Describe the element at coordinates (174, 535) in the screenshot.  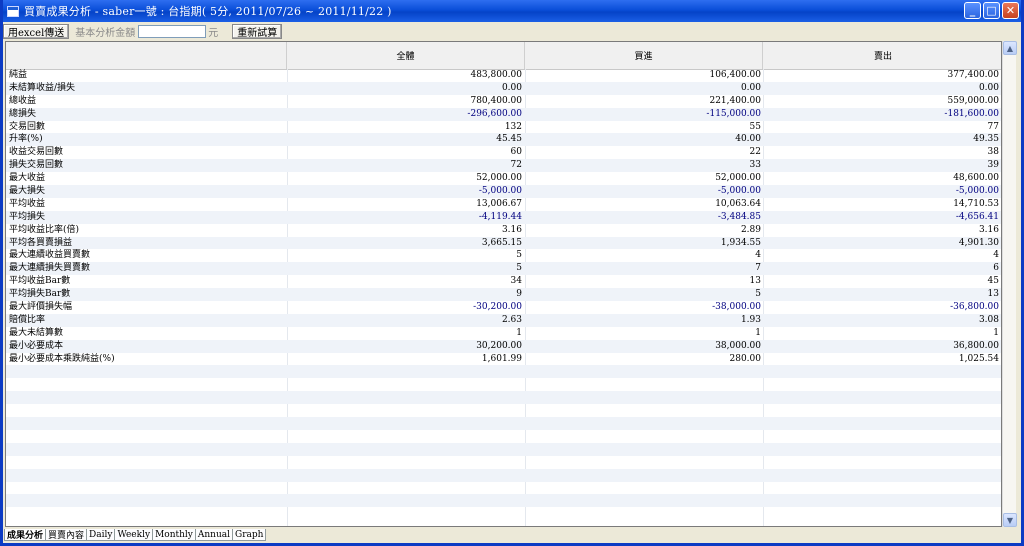
I see `tab-4: Monthly` at that location.